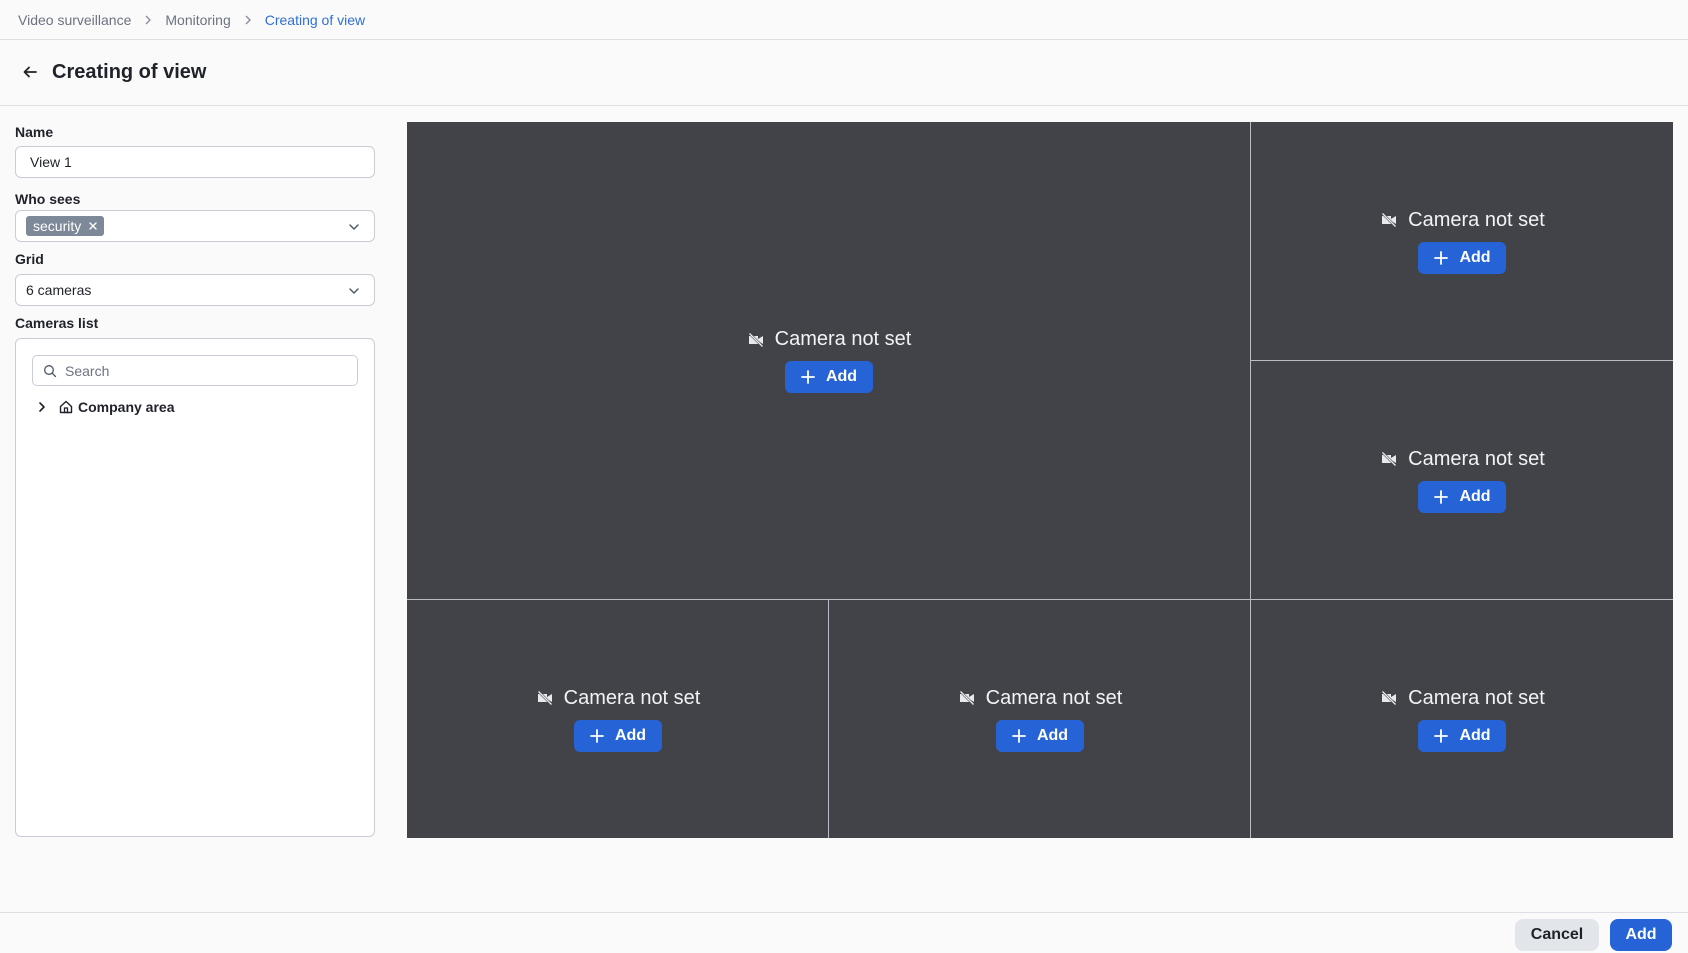 This screenshot has height=953, width=1688. What do you see at coordinates (195, 587) in the screenshot?
I see `cameras-list-panel: Company area` at bounding box center [195, 587].